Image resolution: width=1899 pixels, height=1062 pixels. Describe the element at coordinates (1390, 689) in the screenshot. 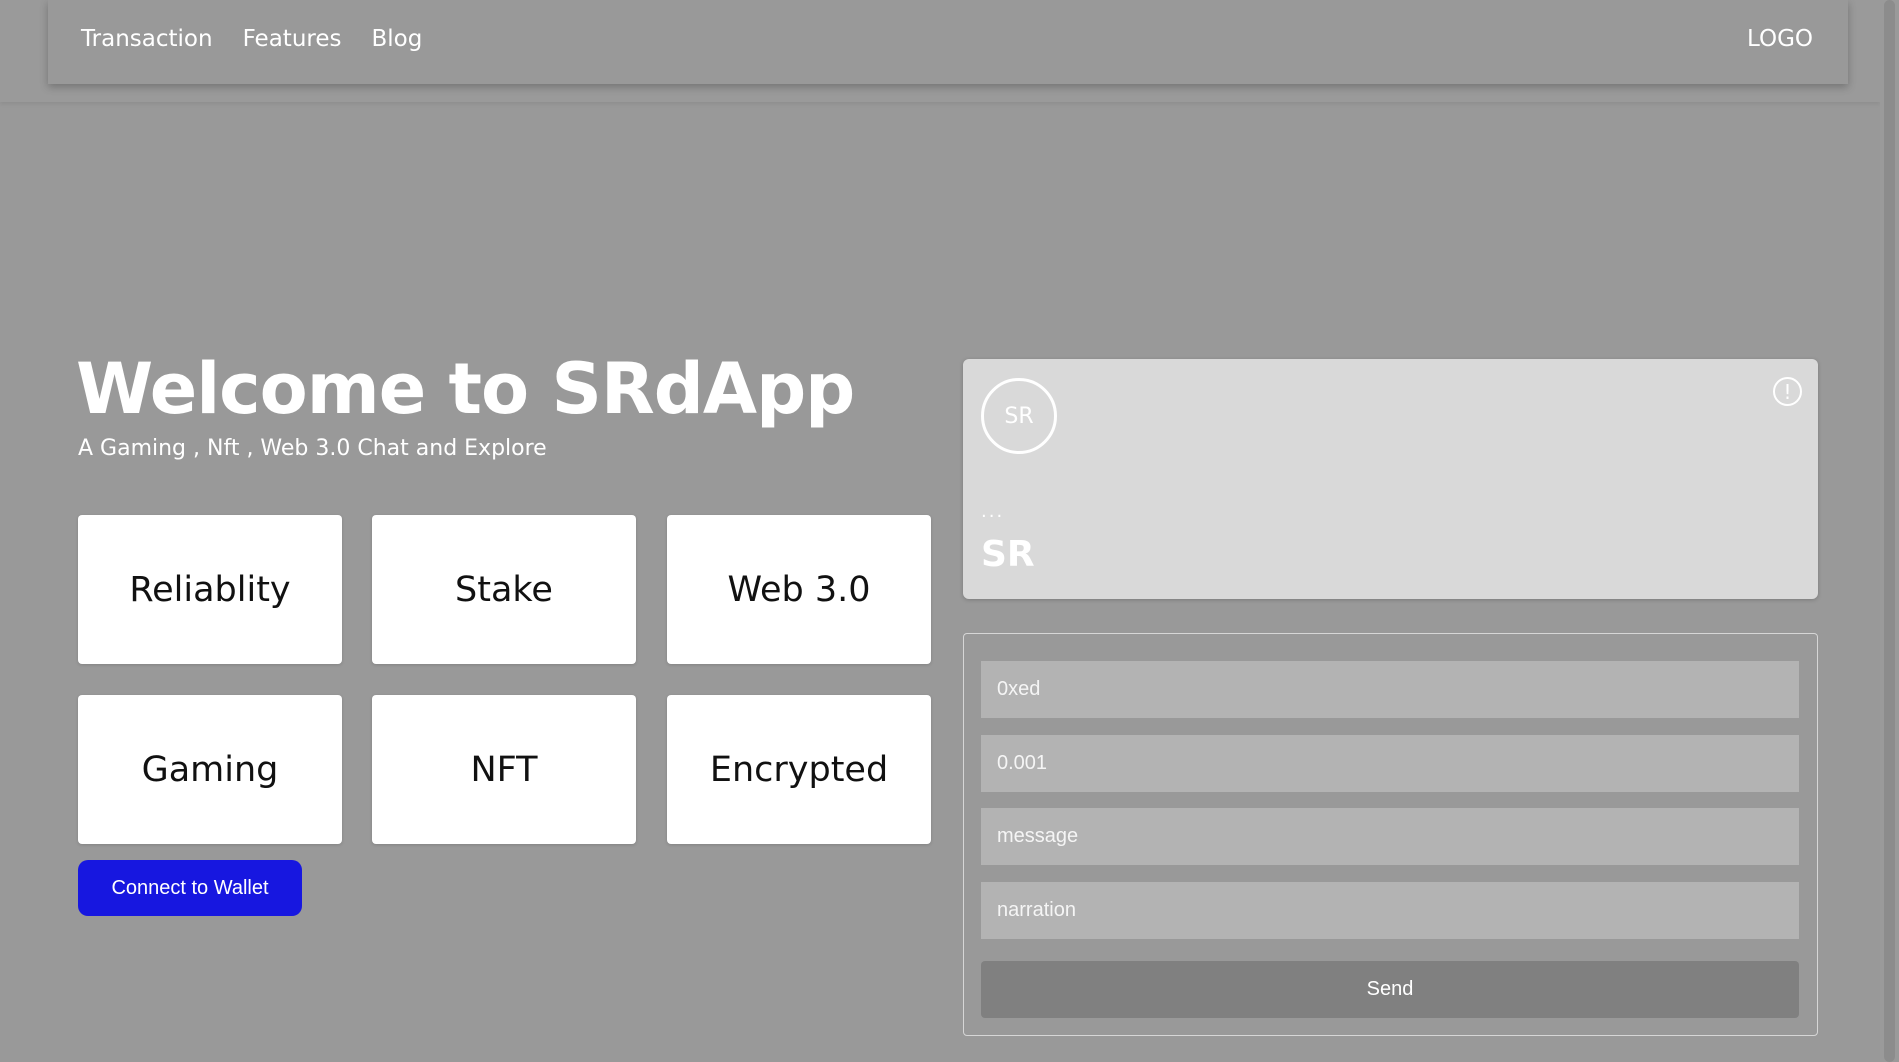

I see `address-input` at that location.